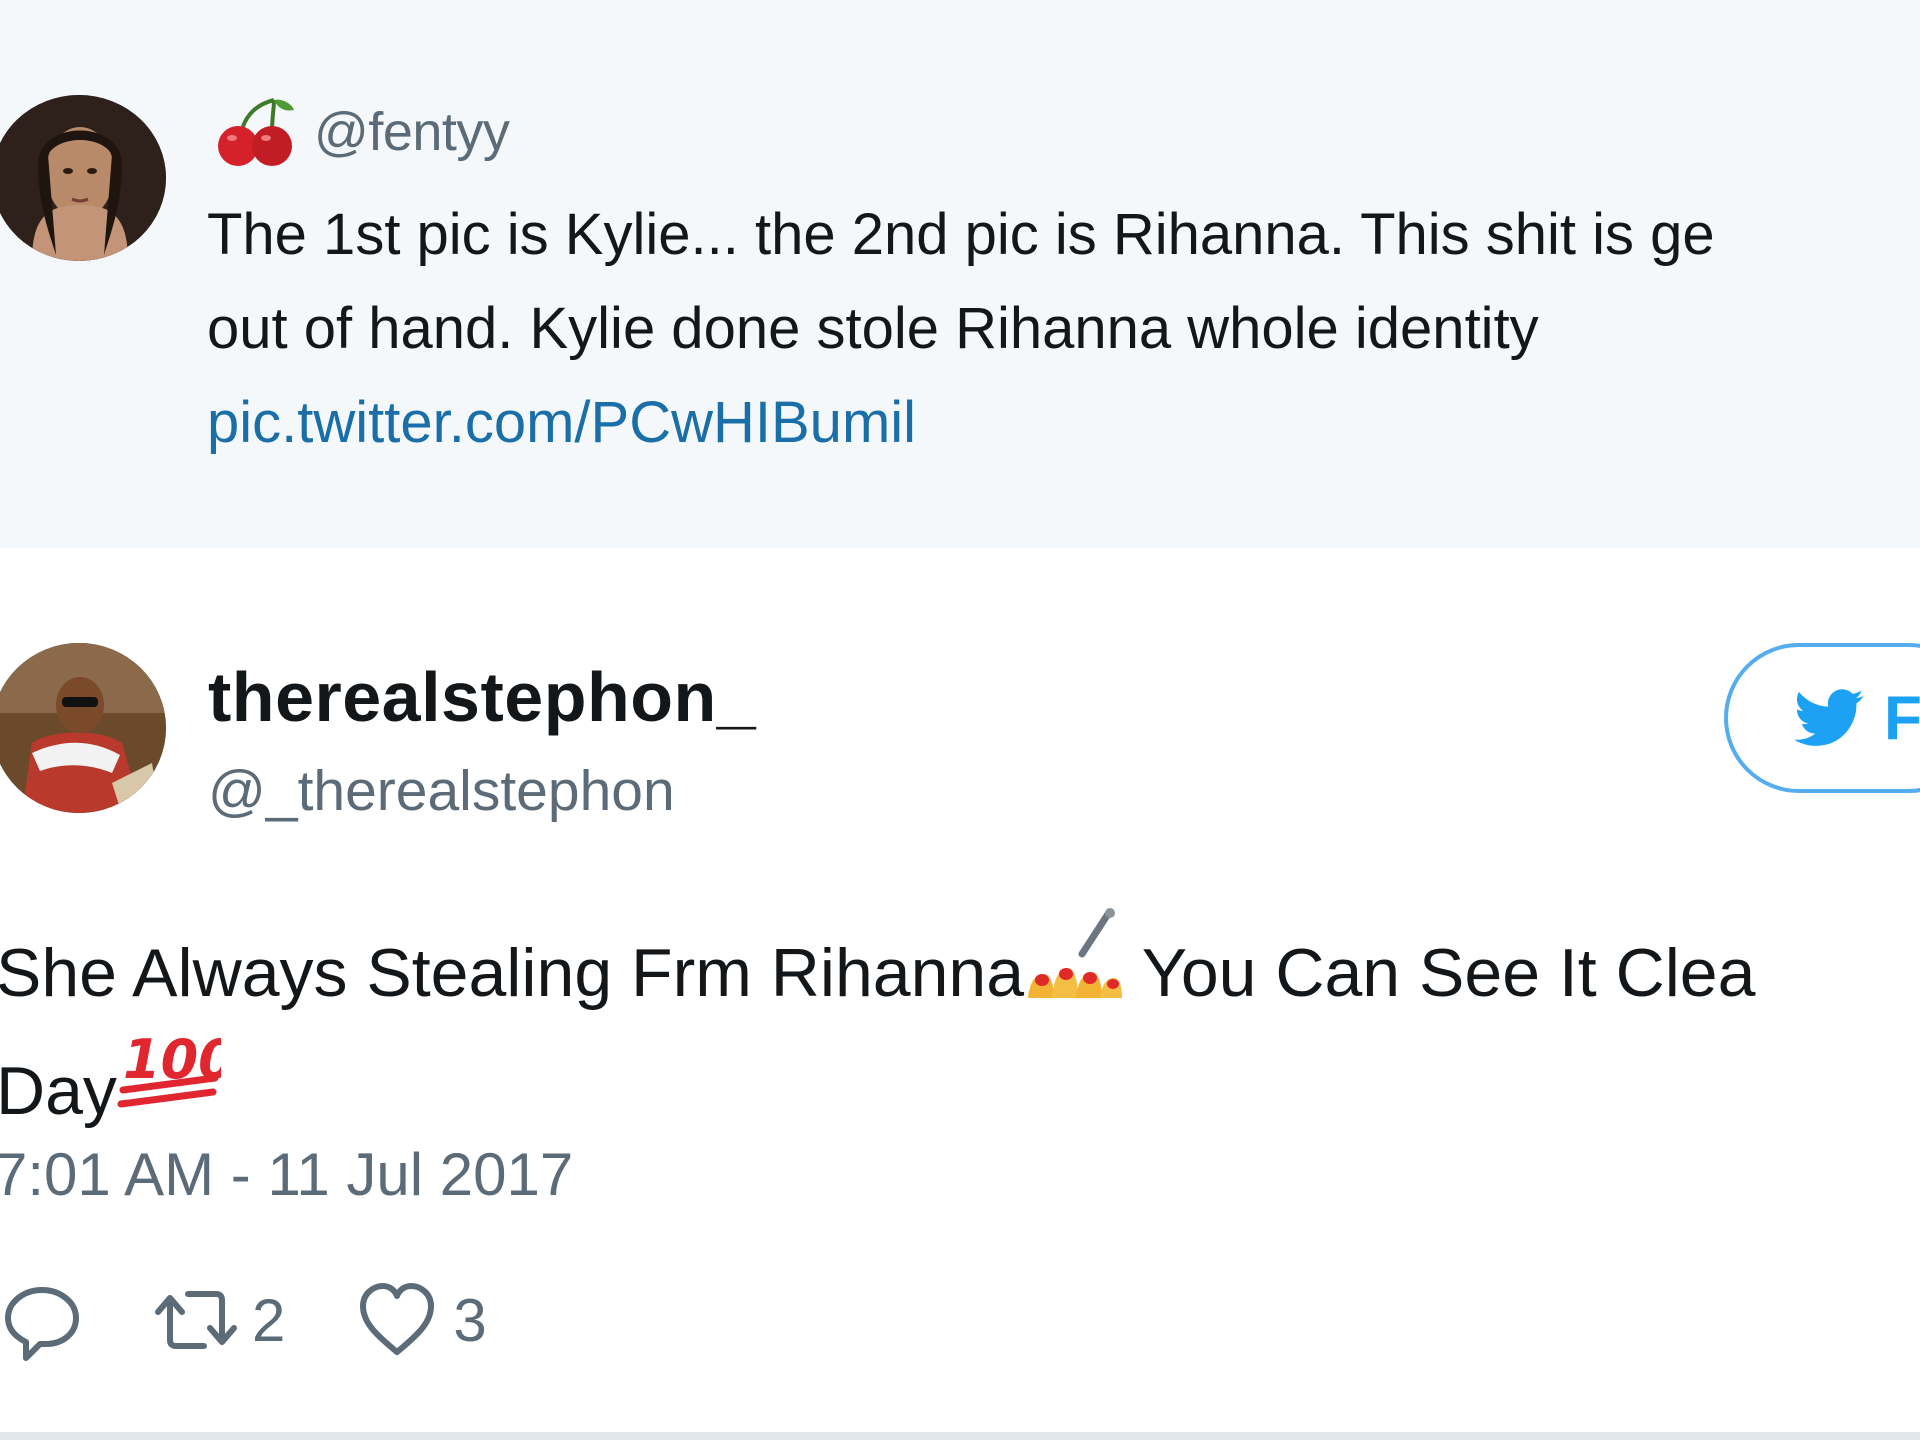 This screenshot has height=1440, width=1920. I want to click on reply-button, so click(42, 1320).